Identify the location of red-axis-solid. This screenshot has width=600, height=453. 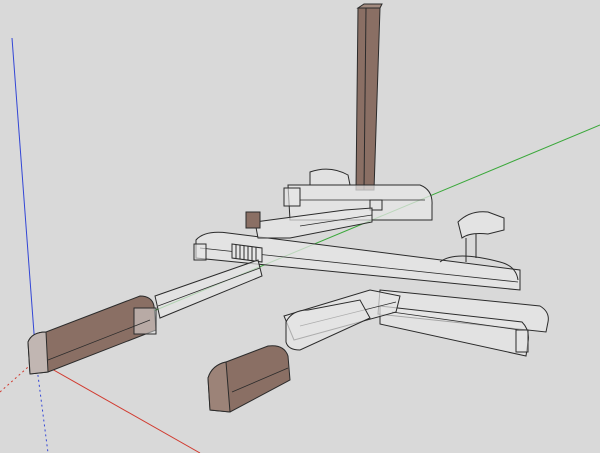
(118, 406).